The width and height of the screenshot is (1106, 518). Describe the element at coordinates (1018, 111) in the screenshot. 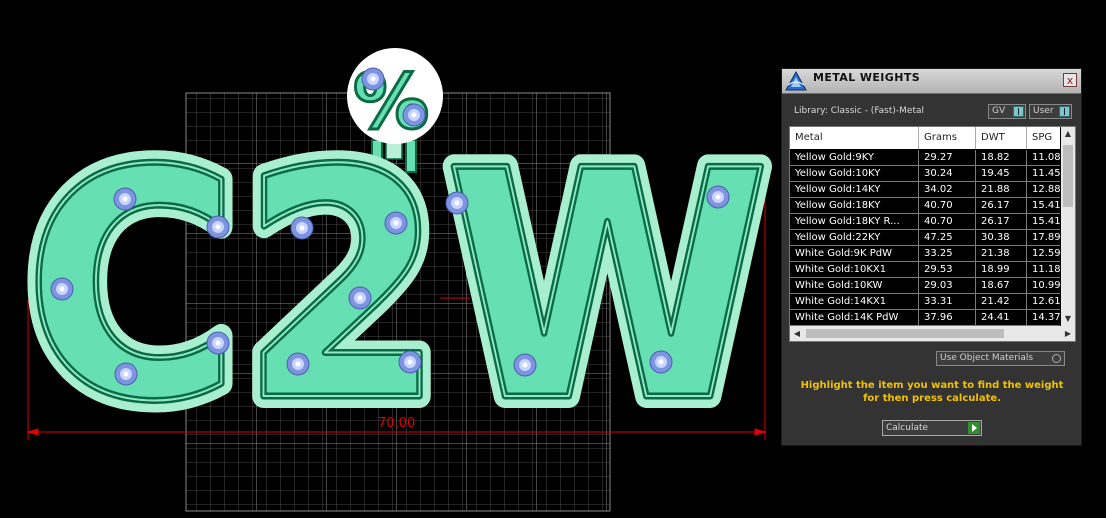

I see `gv-toggle-icon` at that location.